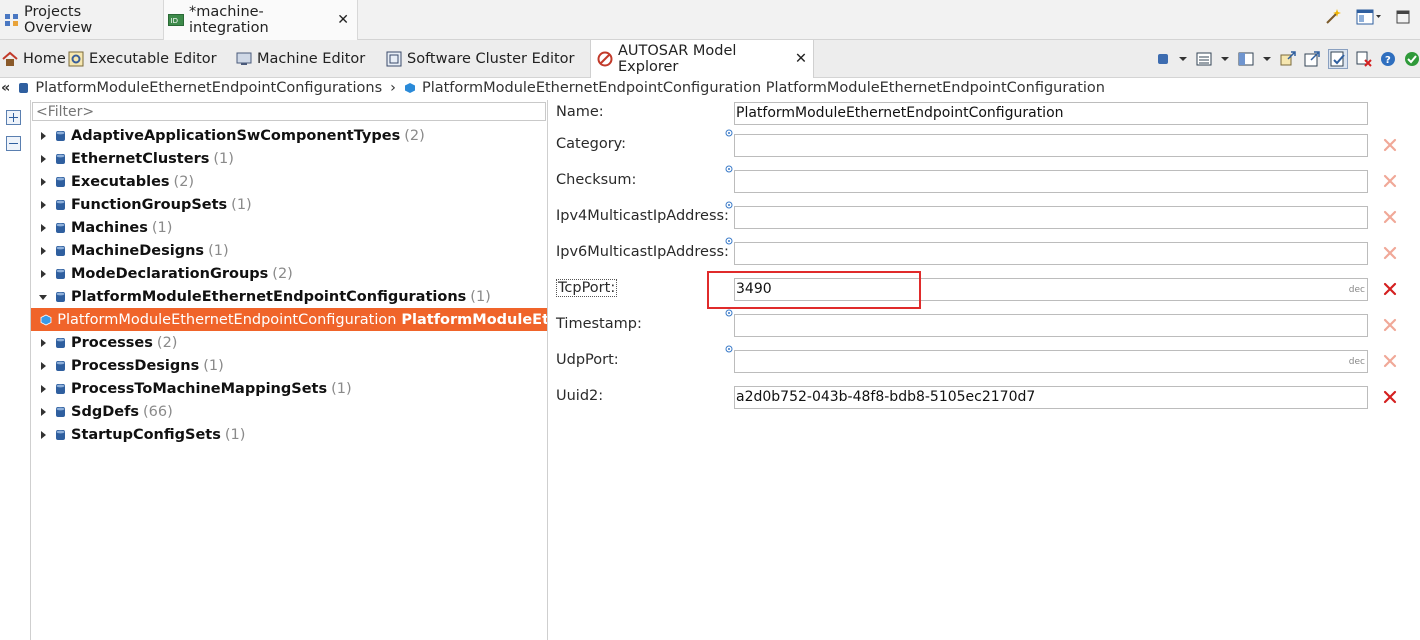  Describe the element at coordinates (78, 20) in the screenshot. I see `tab-projects-overview: Projects Overview` at that location.